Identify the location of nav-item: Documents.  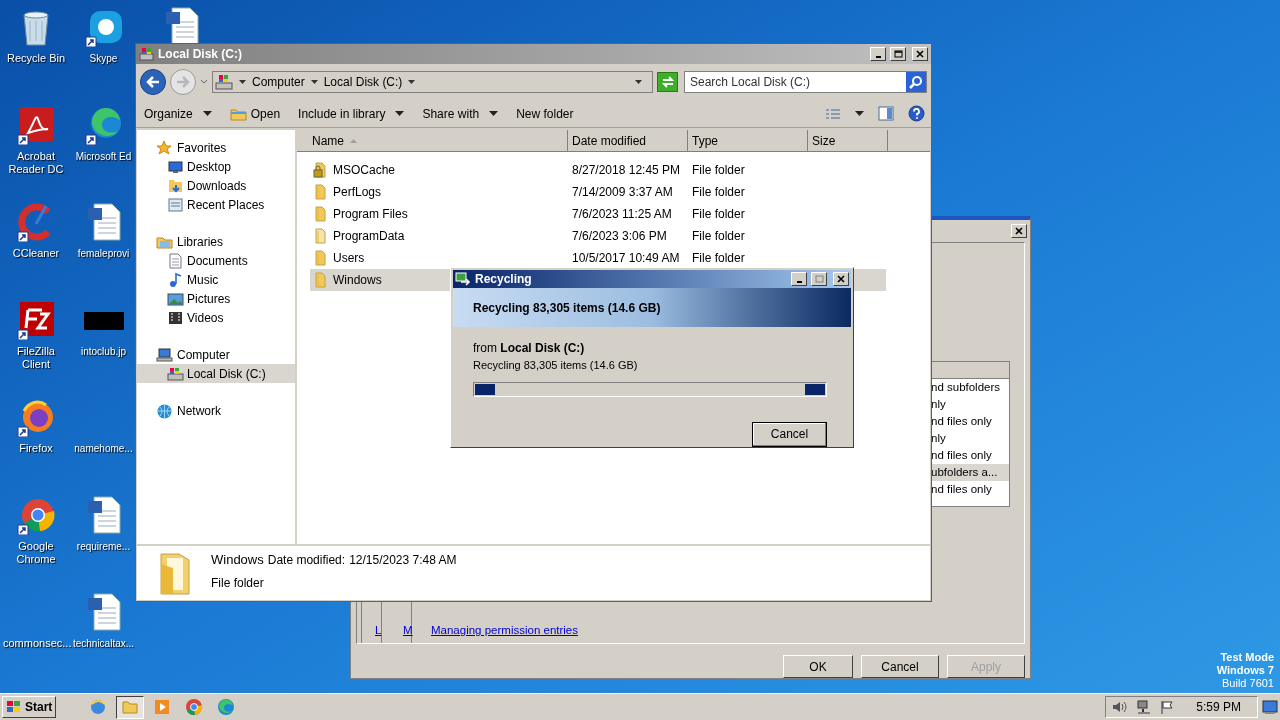
(216, 260).